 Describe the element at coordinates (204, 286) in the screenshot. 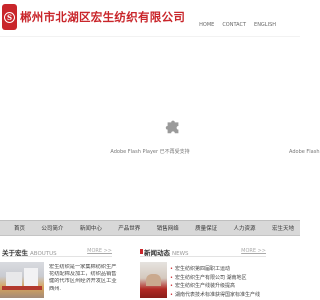

I see `news-item-title: 宏生纺织生产线装升级提高` at that location.